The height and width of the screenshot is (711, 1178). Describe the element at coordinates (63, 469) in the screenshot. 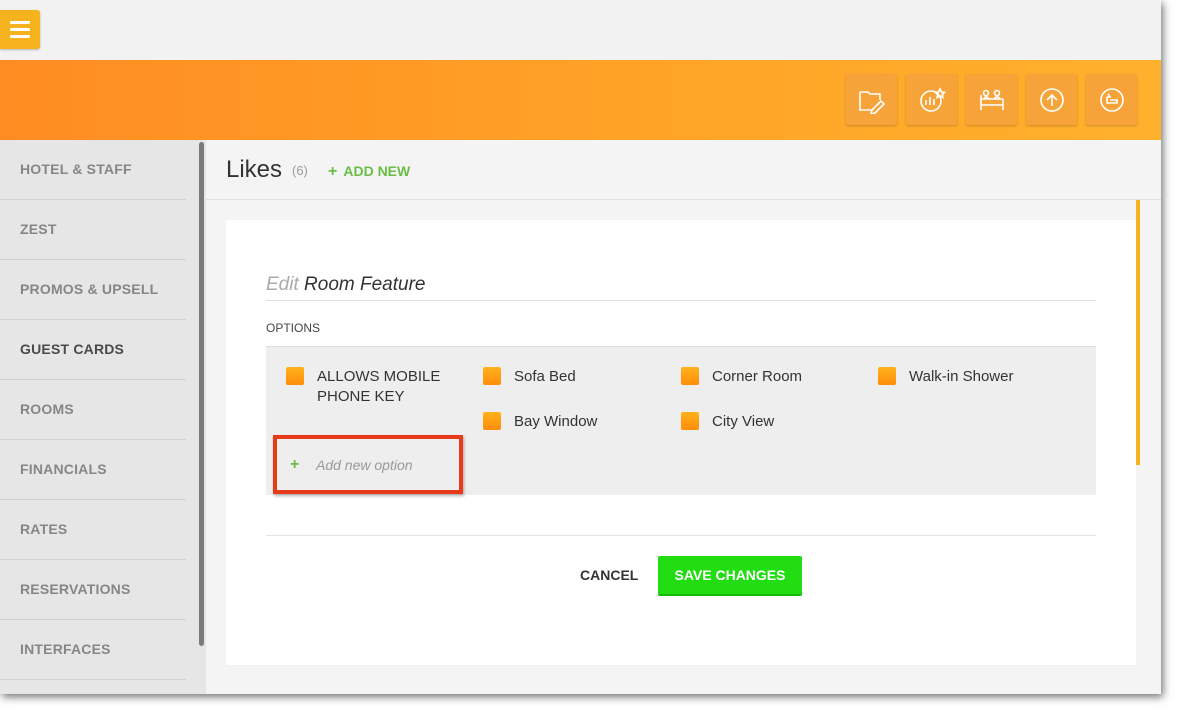

I see `sidebar-item-label: FINANCIALS` at that location.